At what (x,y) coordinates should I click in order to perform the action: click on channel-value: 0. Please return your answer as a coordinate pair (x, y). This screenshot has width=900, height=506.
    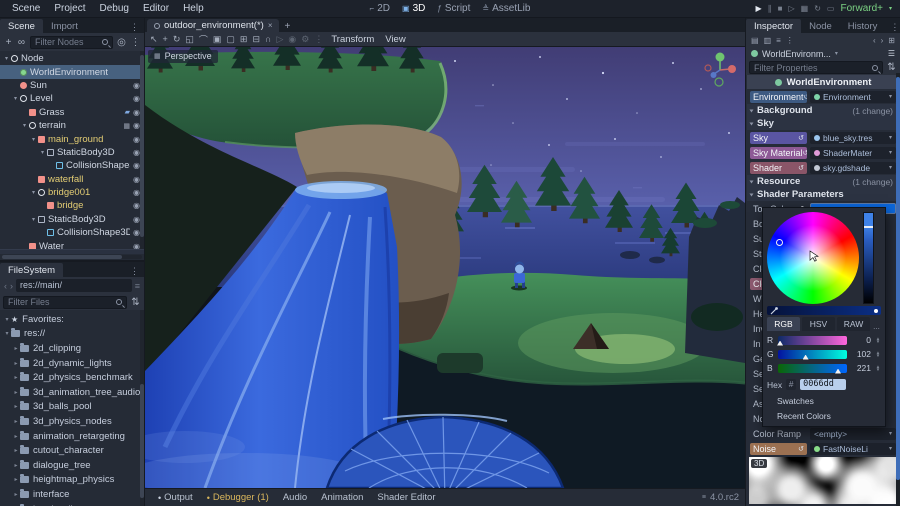
    Looking at the image, I should click on (861, 340).